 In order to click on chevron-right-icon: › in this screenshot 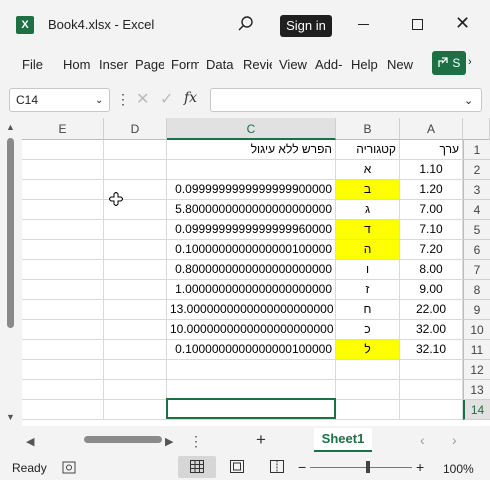, I will do `click(470, 62)`.